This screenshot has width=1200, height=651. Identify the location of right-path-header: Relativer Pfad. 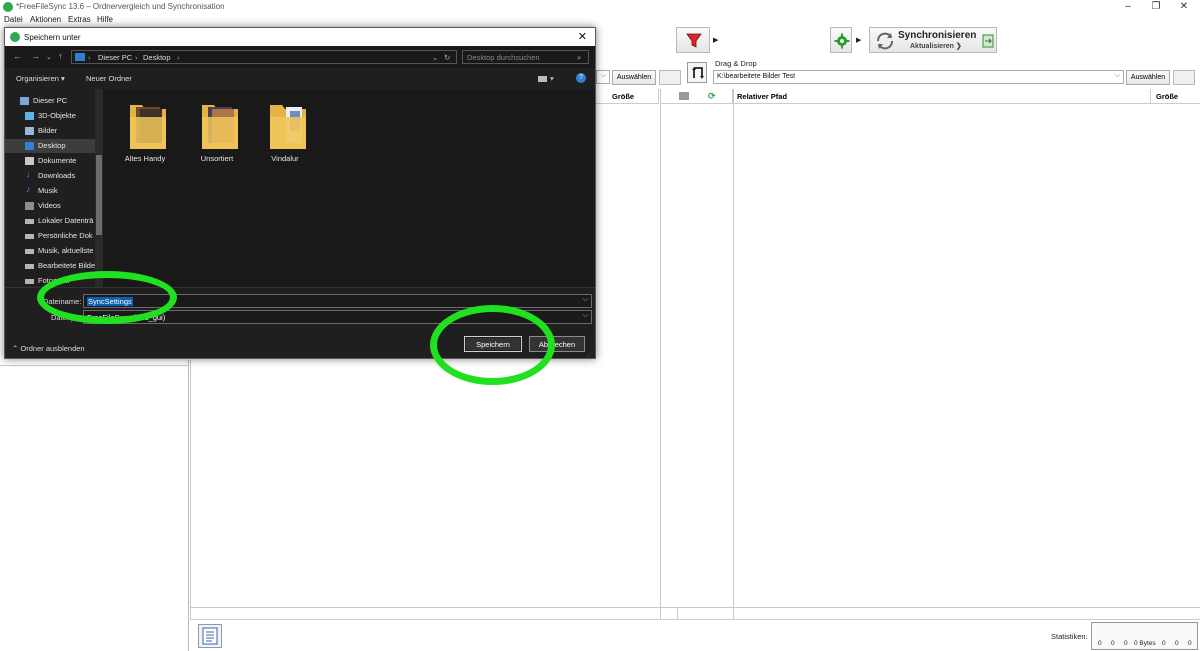
(942, 96).